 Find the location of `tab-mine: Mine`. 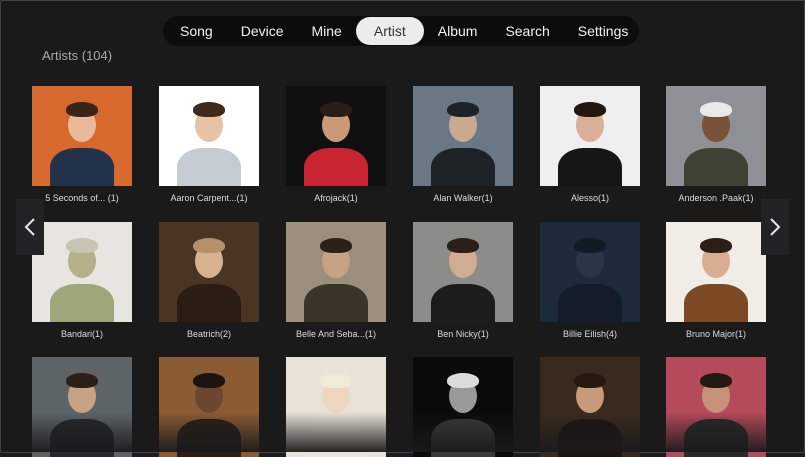

tab-mine: Mine is located at coordinates (327, 31).